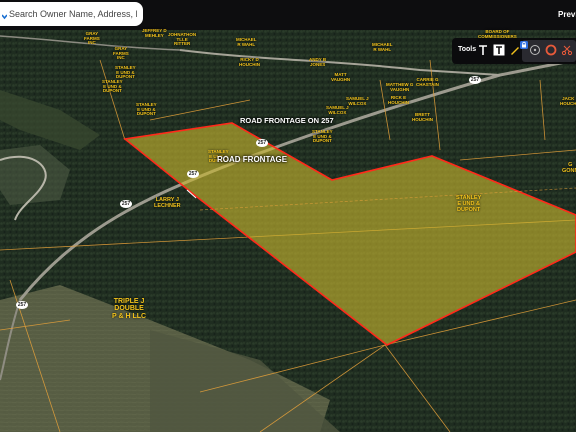 Image resolution: width=576 pixels, height=432 pixels. What do you see at coordinates (182, 39) in the screenshot?
I see `owner-label: JOHNATHON TLLE RITTER` at bounding box center [182, 39].